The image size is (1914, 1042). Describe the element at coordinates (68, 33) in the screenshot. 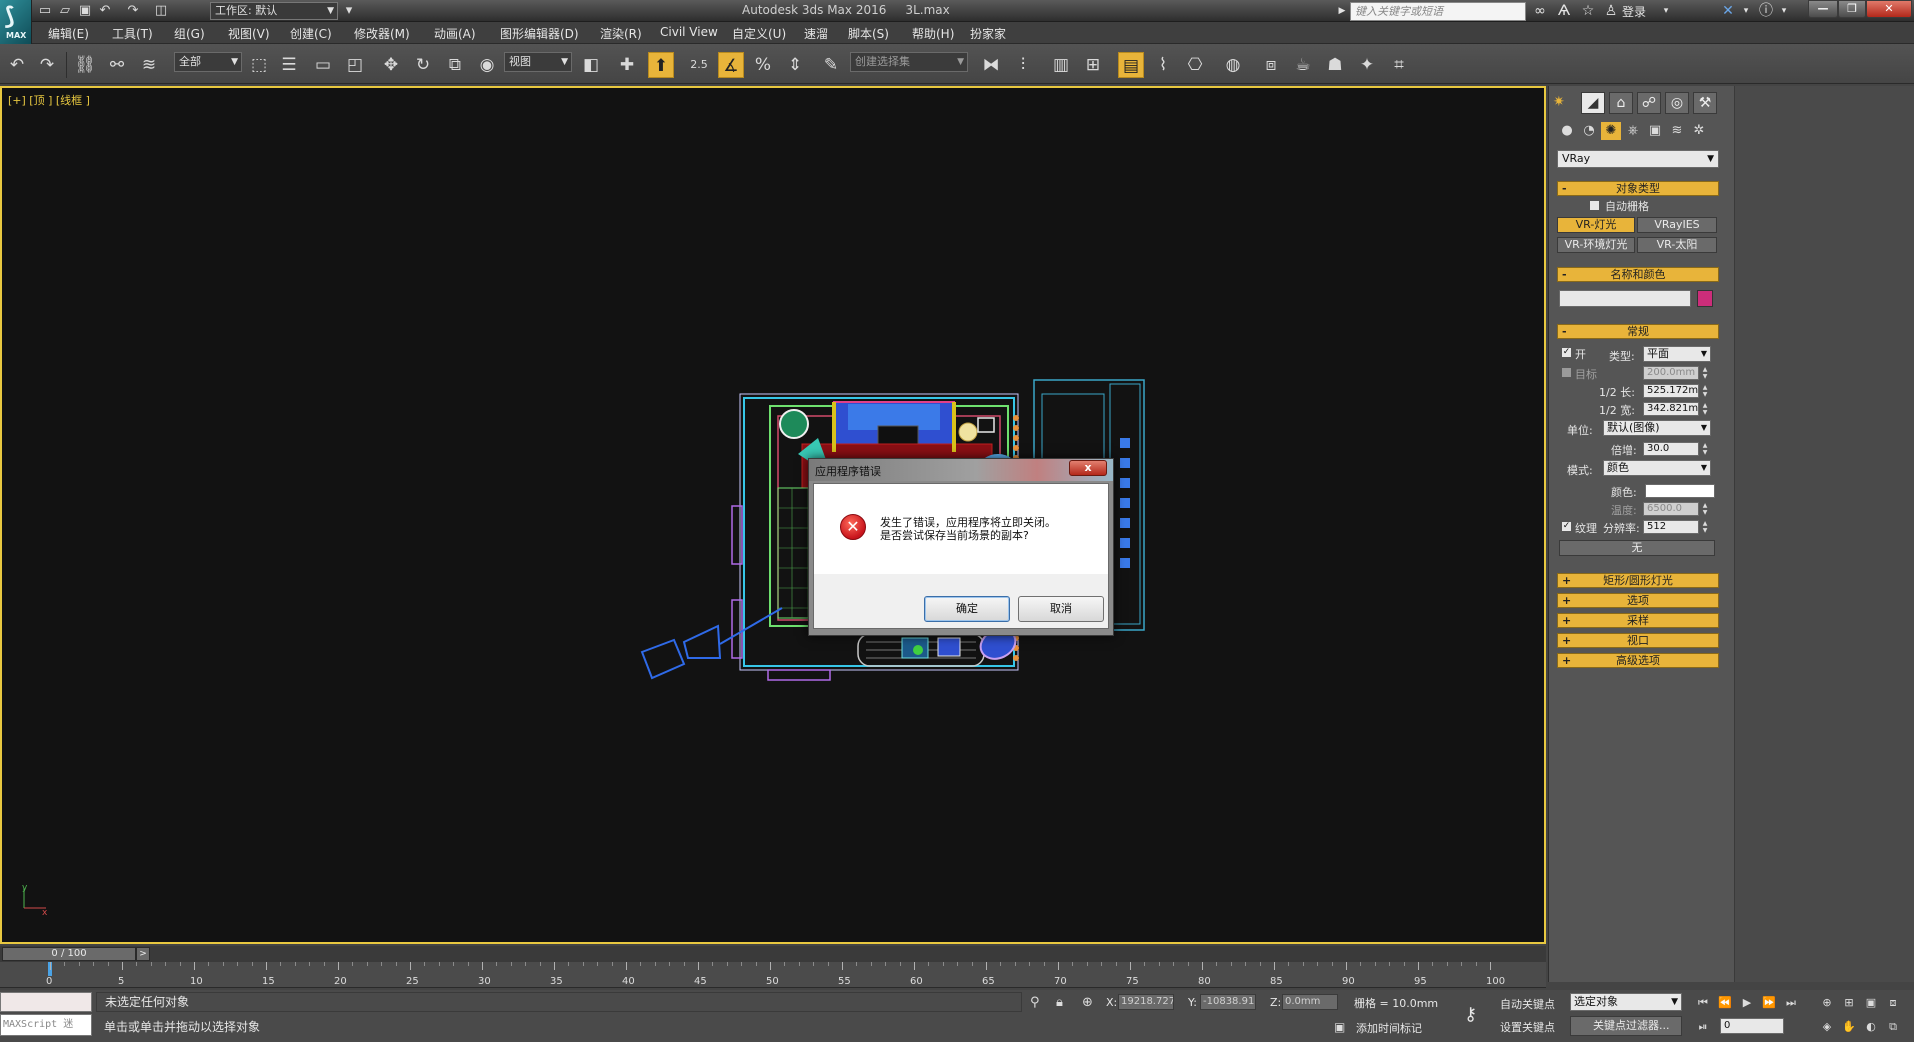

I see `menu-edit: 编辑(E)` at that location.